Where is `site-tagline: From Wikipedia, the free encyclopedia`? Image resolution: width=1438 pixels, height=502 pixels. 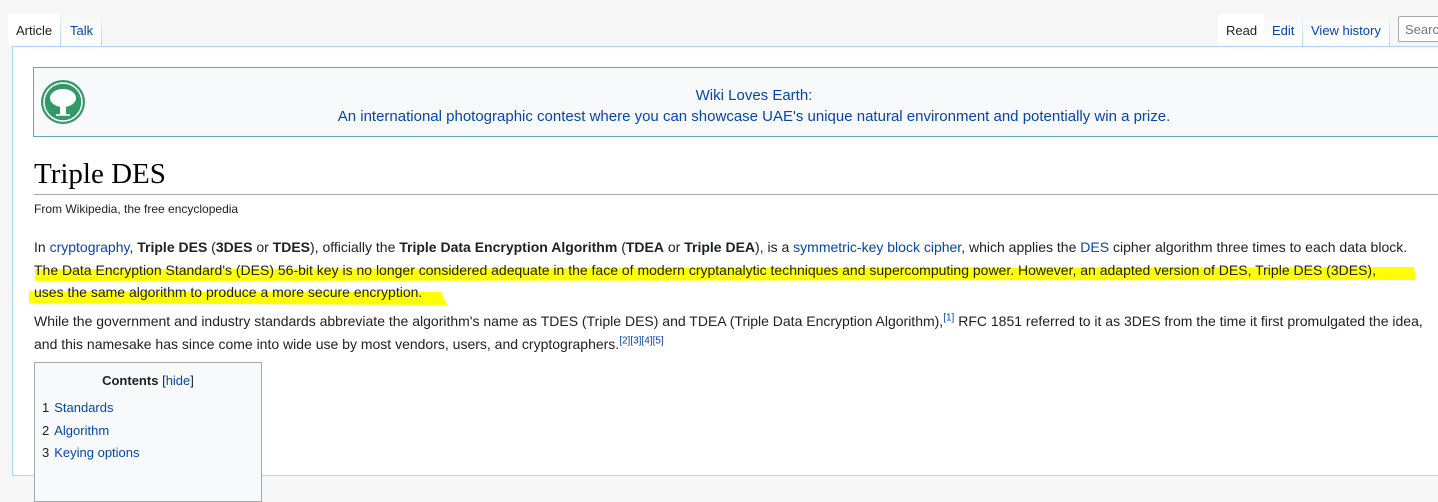 site-tagline: From Wikipedia, the free encyclopedia is located at coordinates (136, 209).